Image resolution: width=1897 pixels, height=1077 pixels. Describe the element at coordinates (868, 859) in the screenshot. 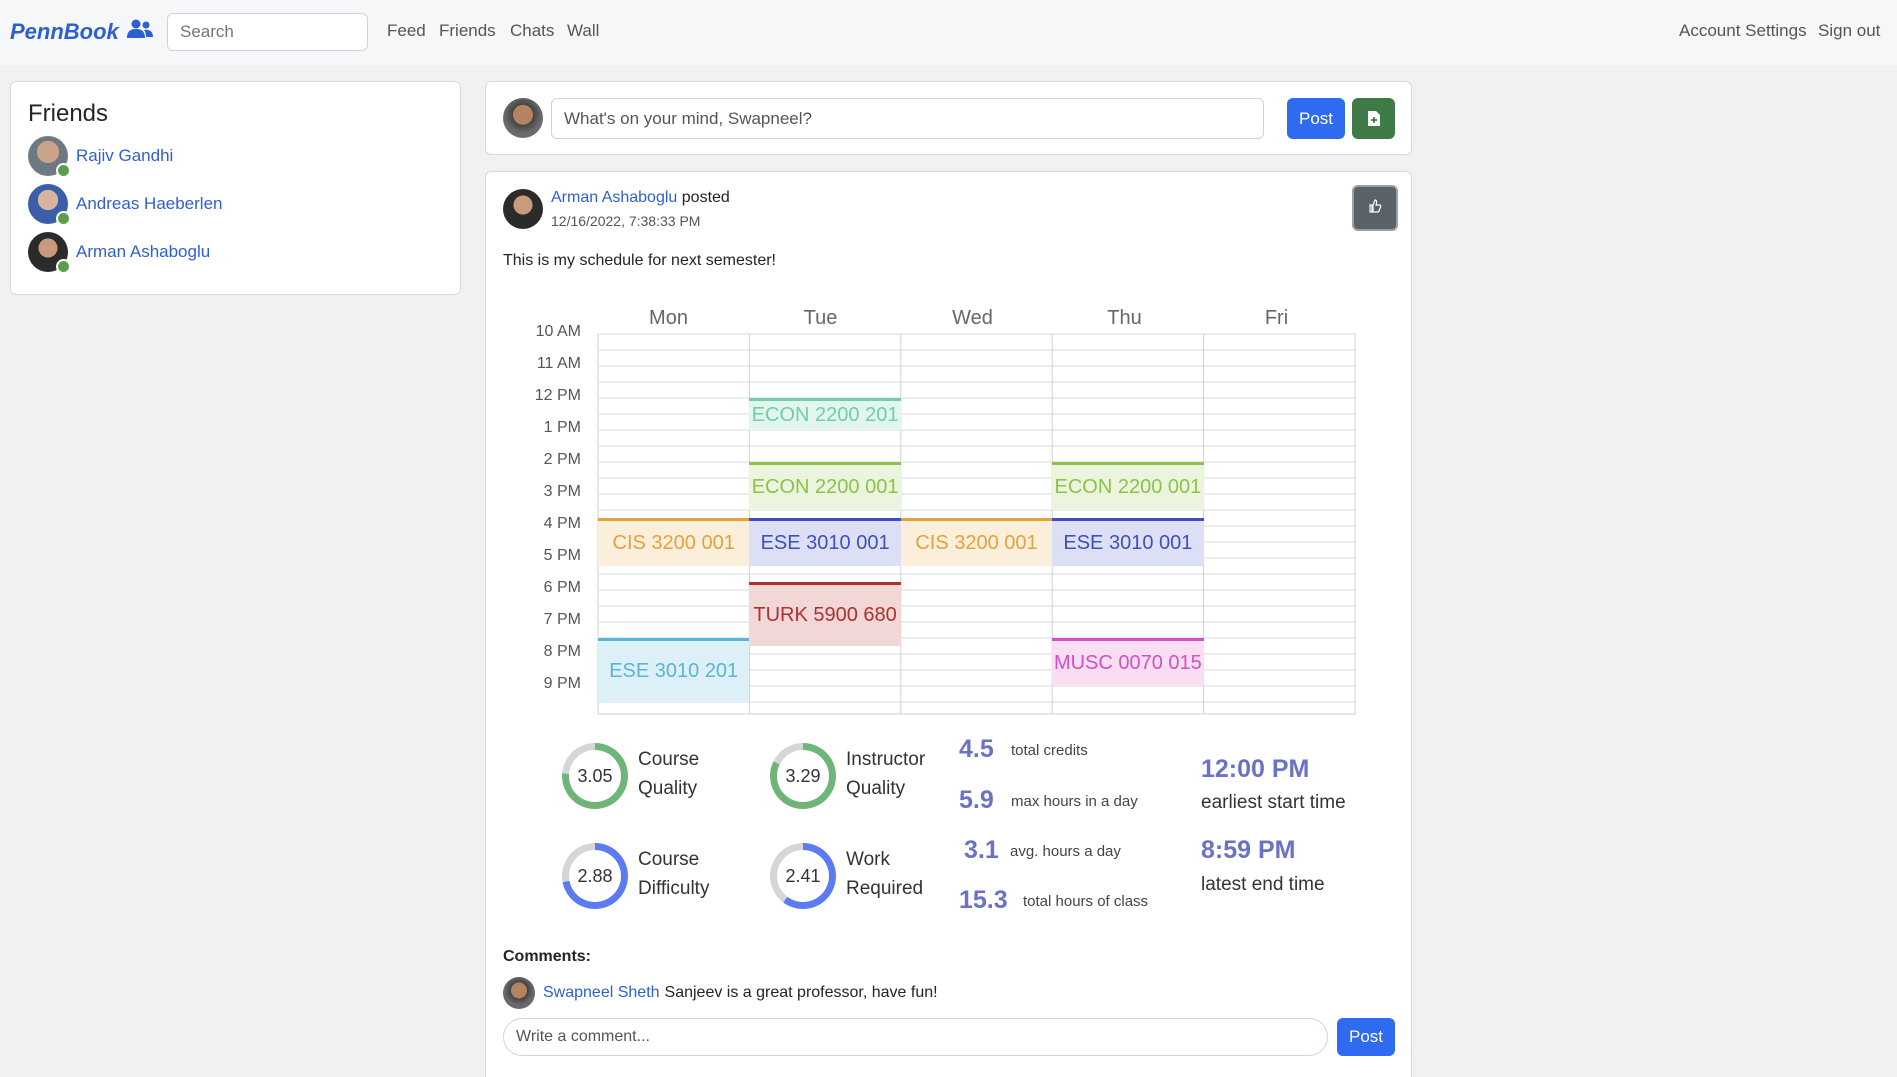

I see `rating-label-line: Work` at that location.